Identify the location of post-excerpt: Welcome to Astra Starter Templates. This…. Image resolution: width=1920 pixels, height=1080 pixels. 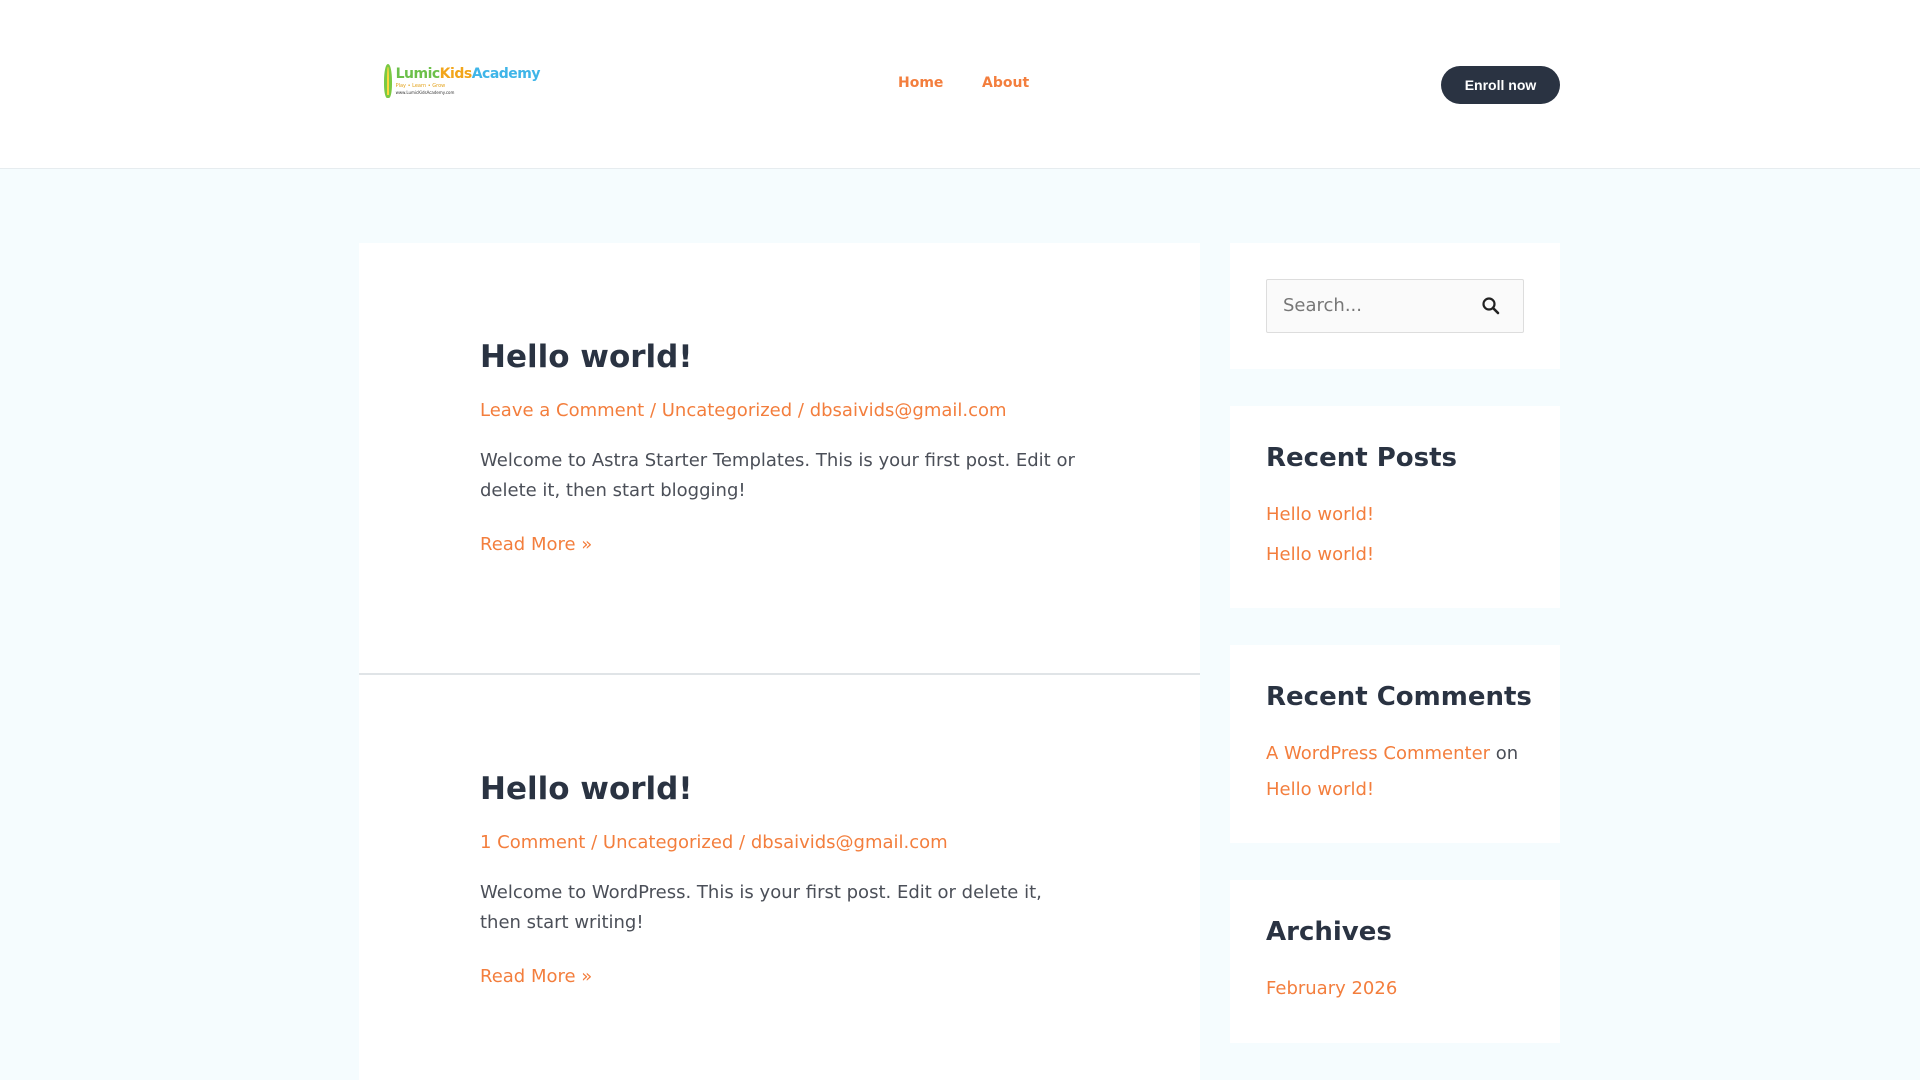
(777, 475).